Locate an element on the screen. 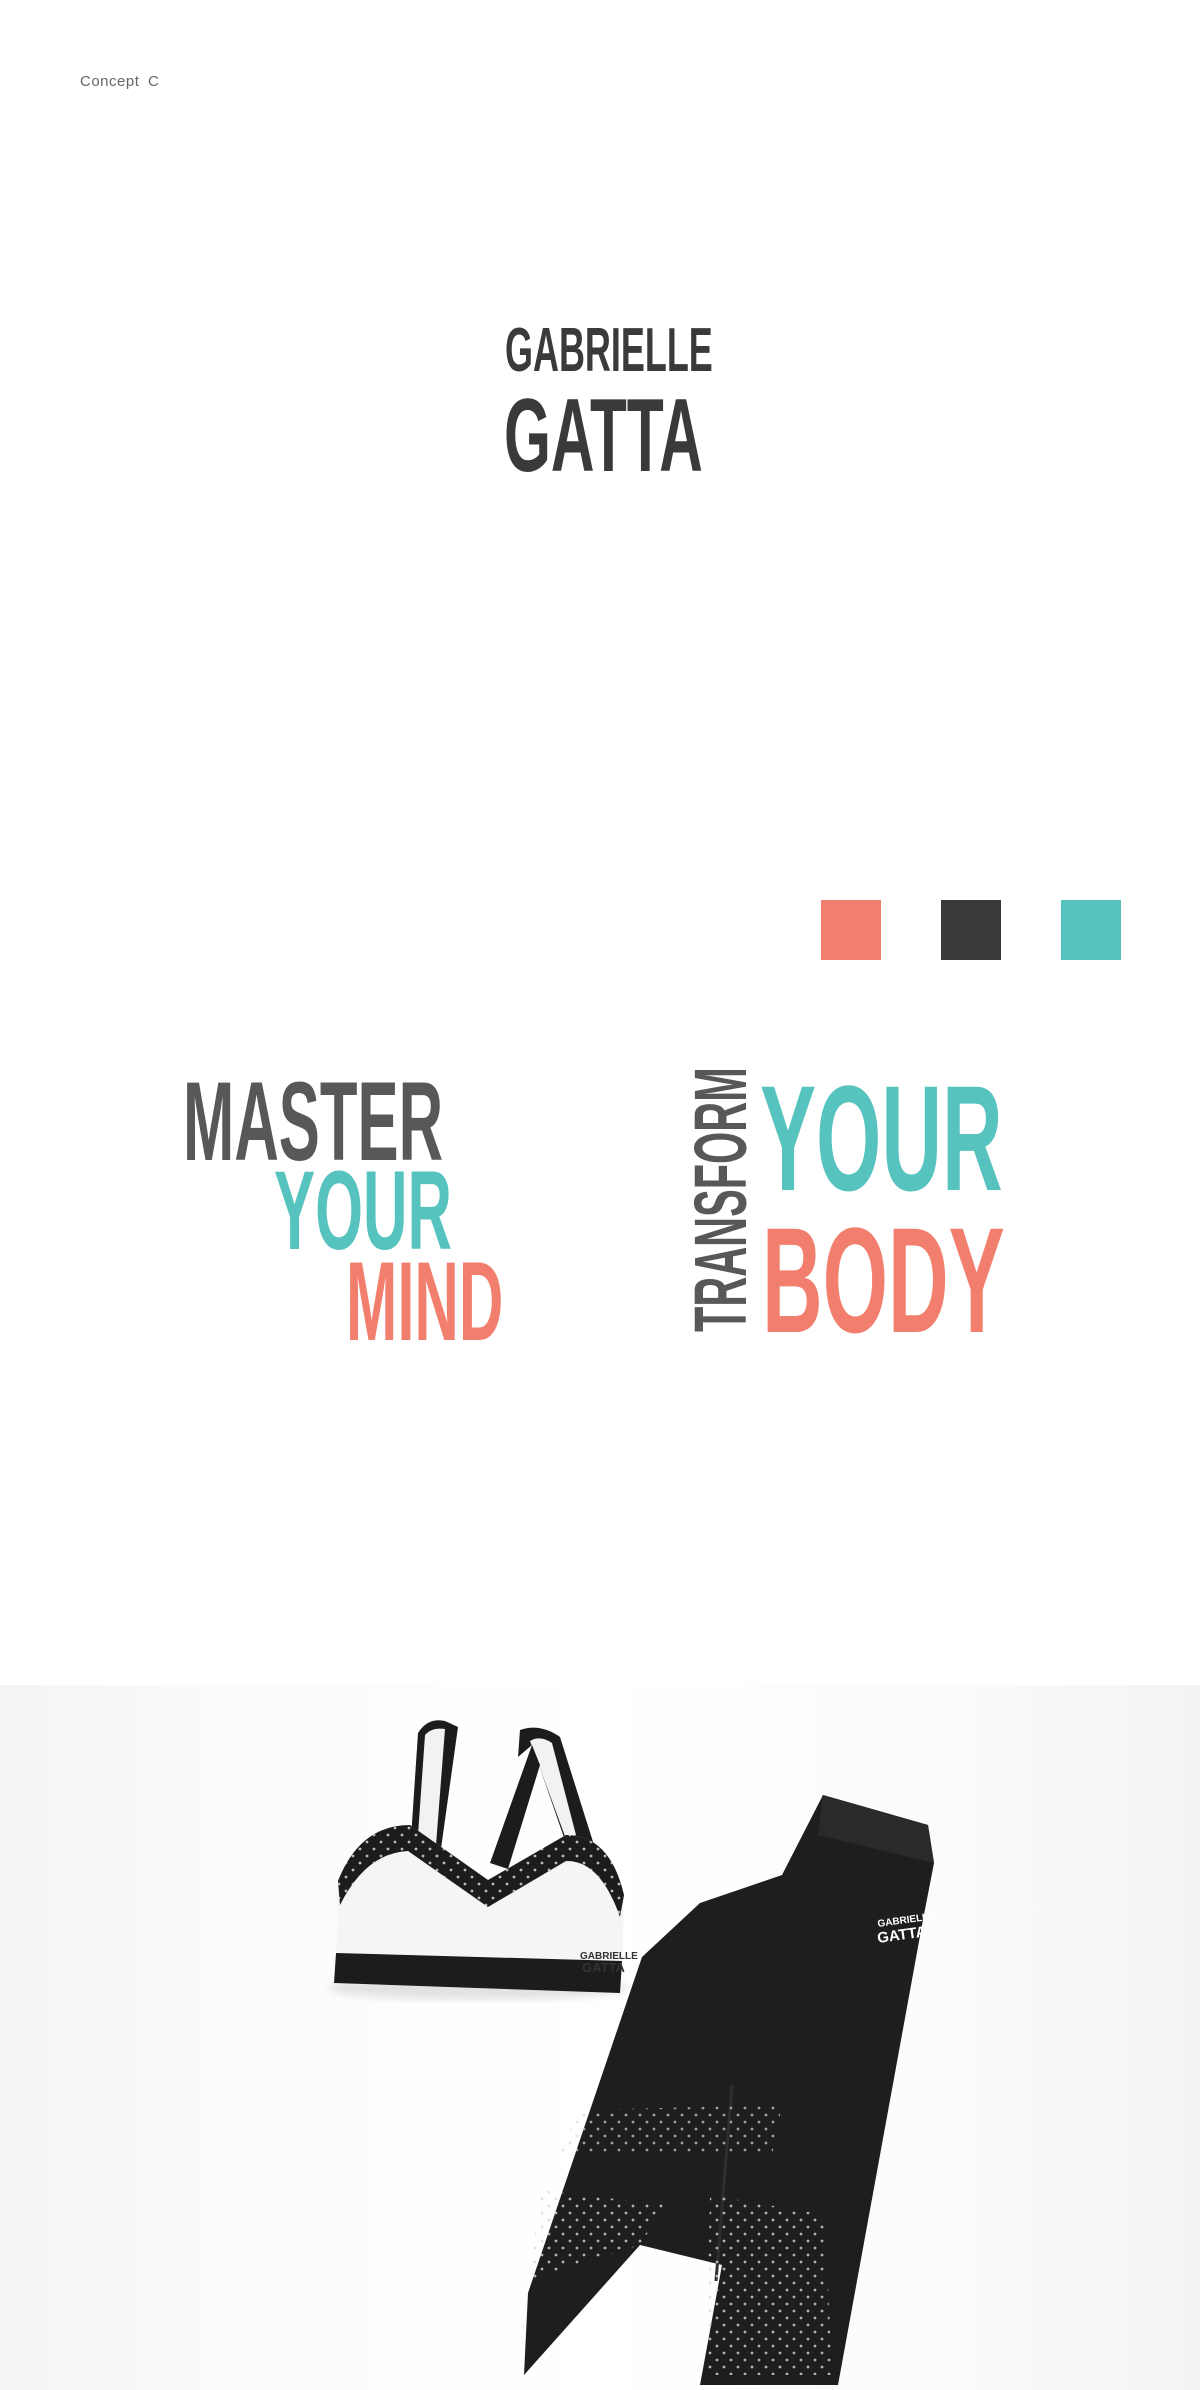  bra-label-bottom: GATTA is located at coordinates (603, 1967).